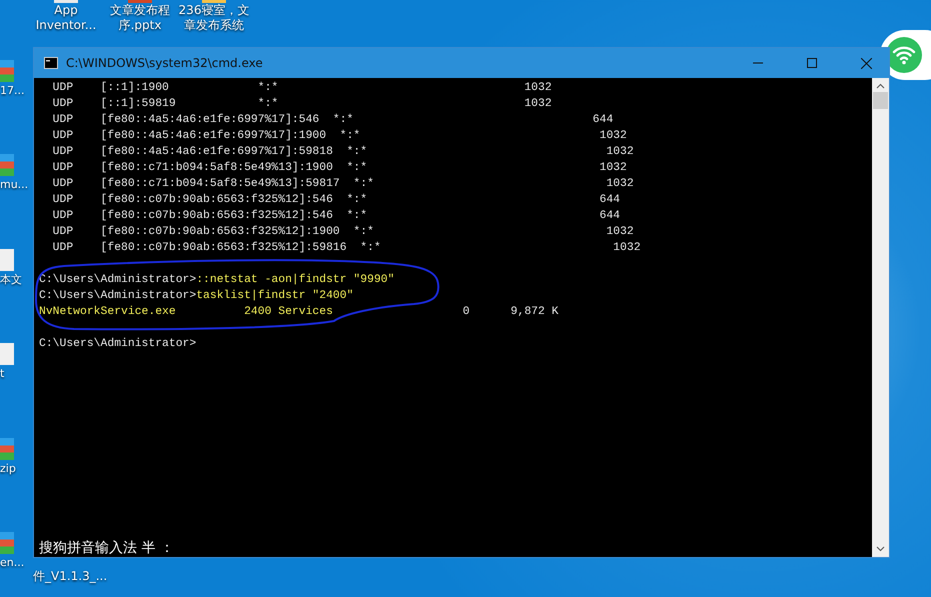  What do you see at coordinates (904, 55) in the screenshot?
I see `wifi-icon` at bounding box center [904, 55].